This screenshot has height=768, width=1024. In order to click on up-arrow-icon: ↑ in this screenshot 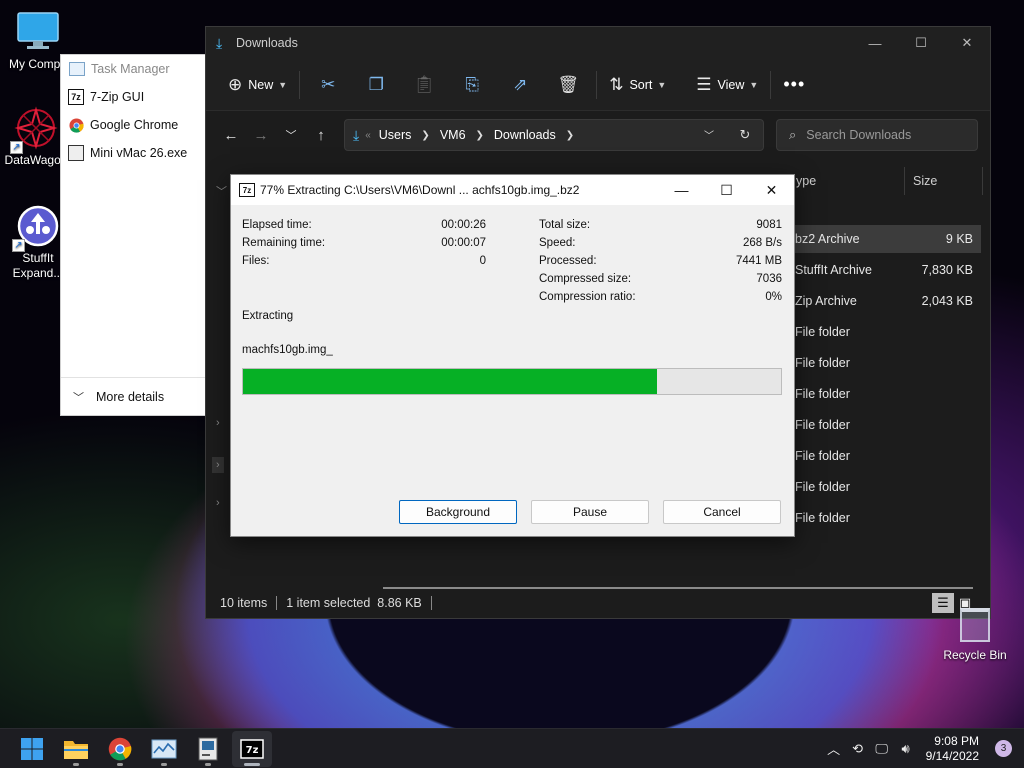, I will do `click(321, 135)`.